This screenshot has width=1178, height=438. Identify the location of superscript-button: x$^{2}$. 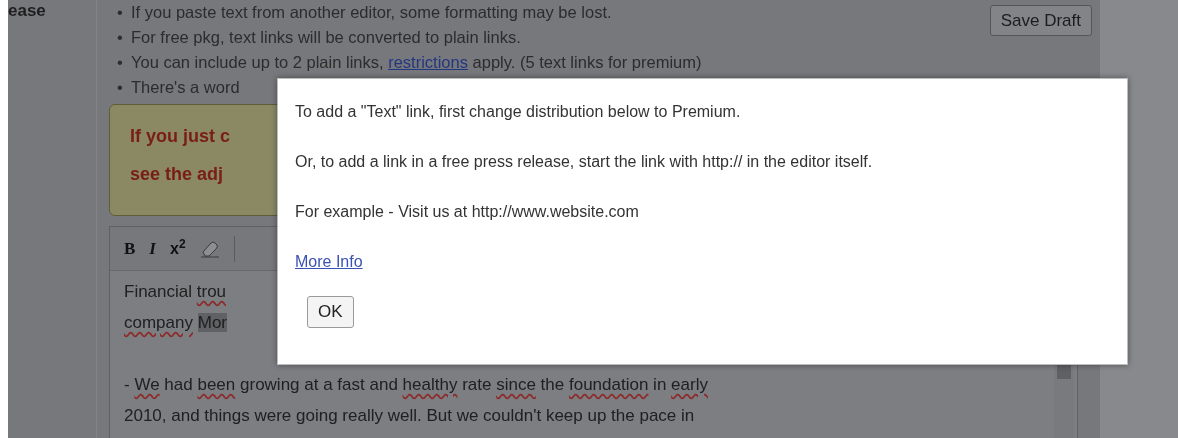
(177, 248).